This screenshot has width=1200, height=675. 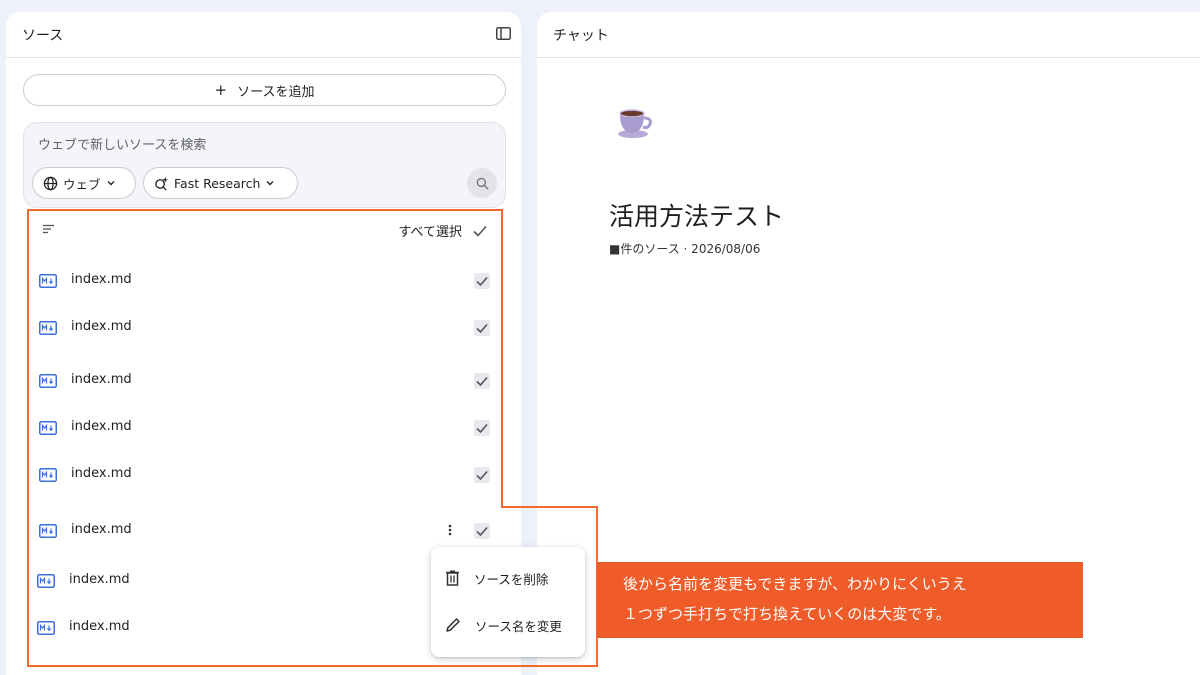 What do you see at coordinates (685, 249) in the screenshot?
I see `notebook-meta: ■件のソース · 2026/08/06` at bounding box center [685, 249].